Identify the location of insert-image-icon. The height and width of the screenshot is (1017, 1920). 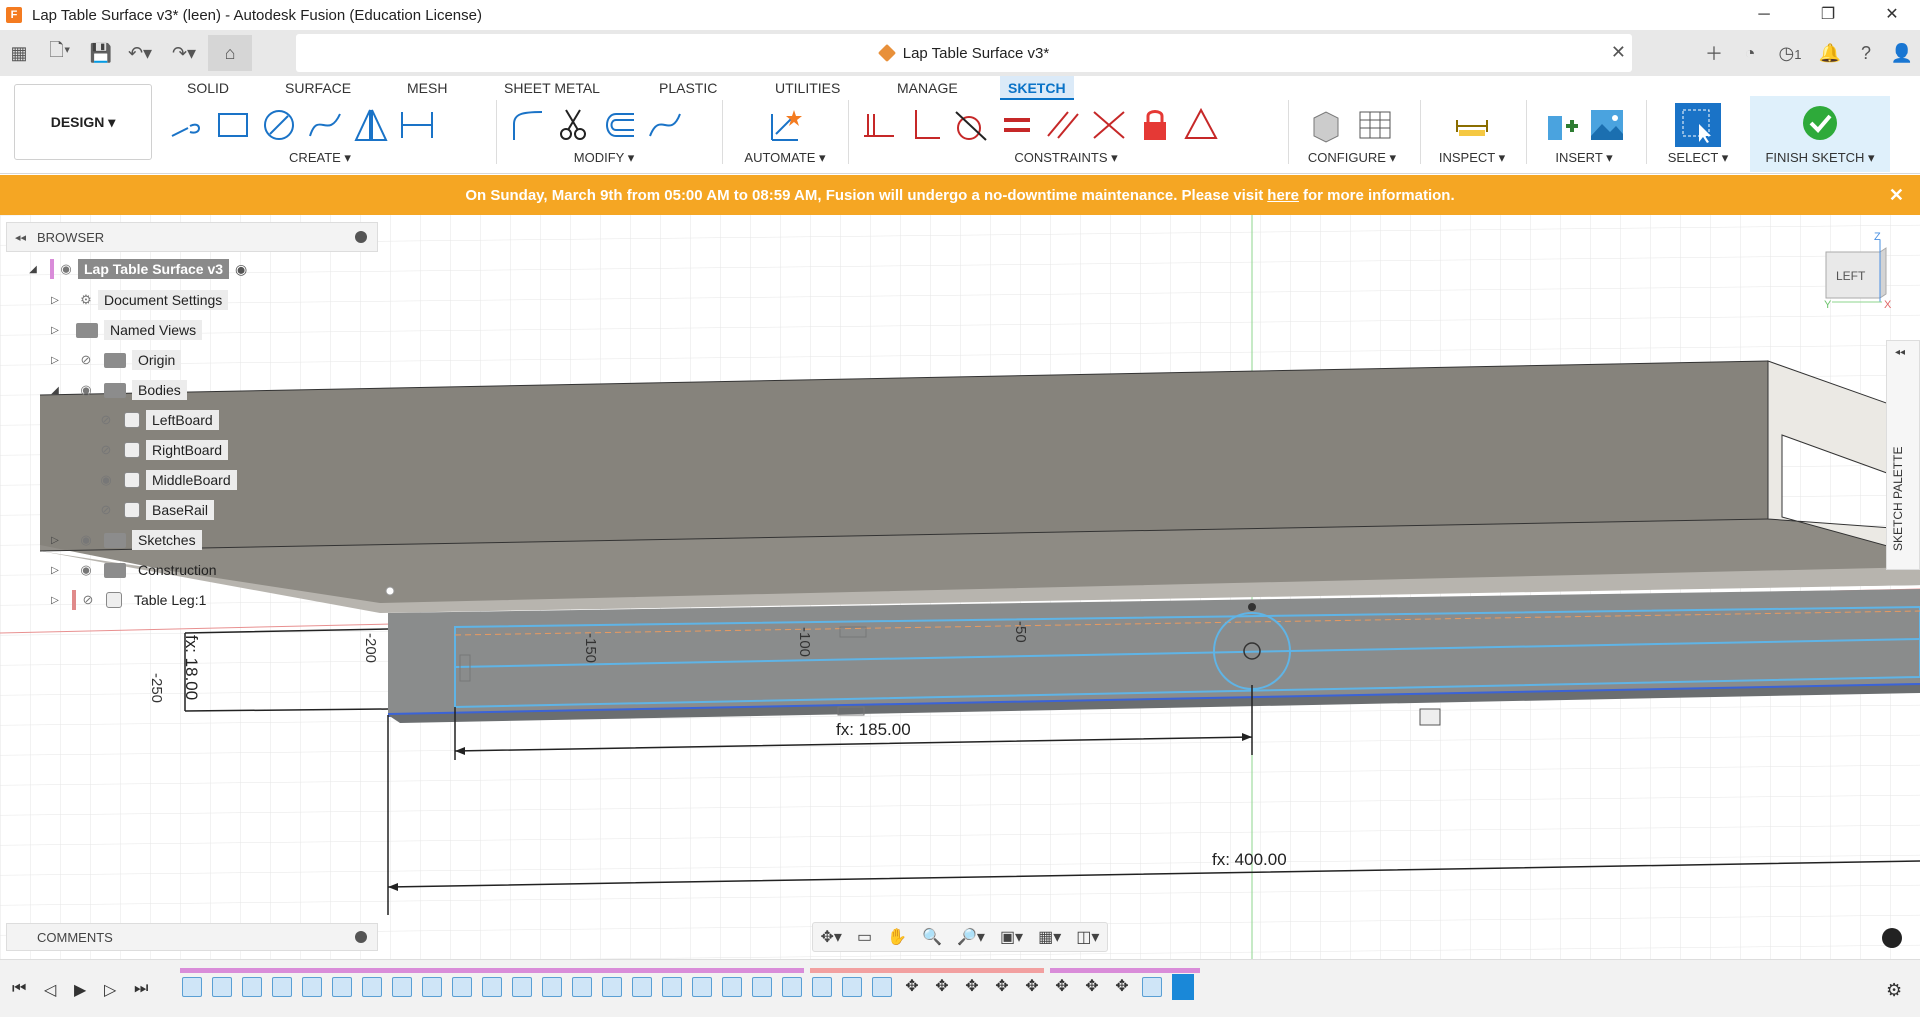
(1607, 125).